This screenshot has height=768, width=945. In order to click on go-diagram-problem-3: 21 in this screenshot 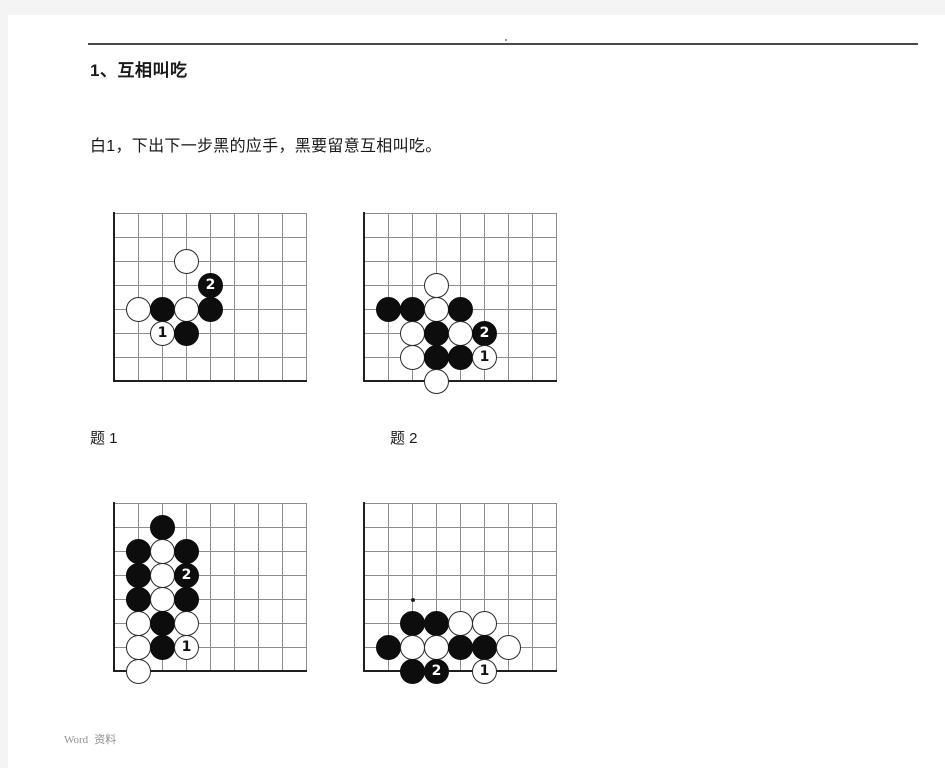, I will do `click(207, 587)`.